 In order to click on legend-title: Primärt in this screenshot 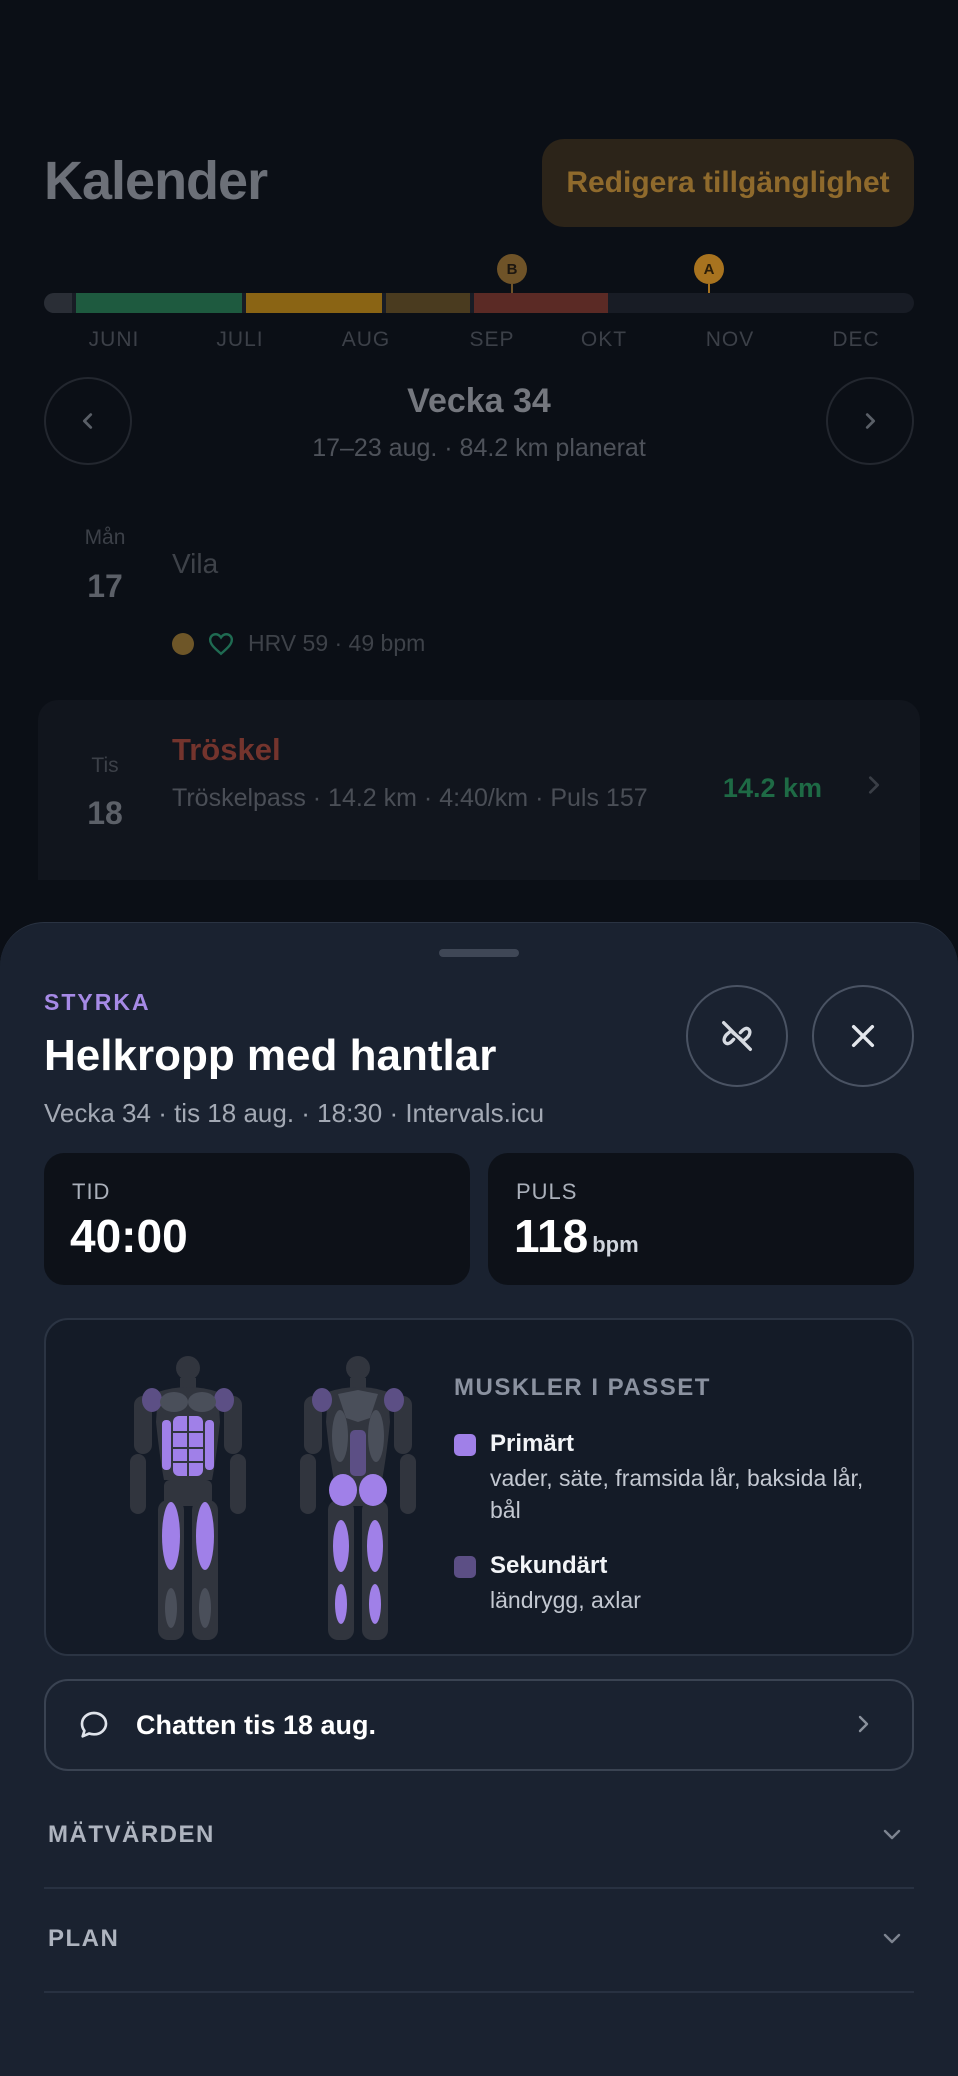, I will do `click(532, 1443)`.